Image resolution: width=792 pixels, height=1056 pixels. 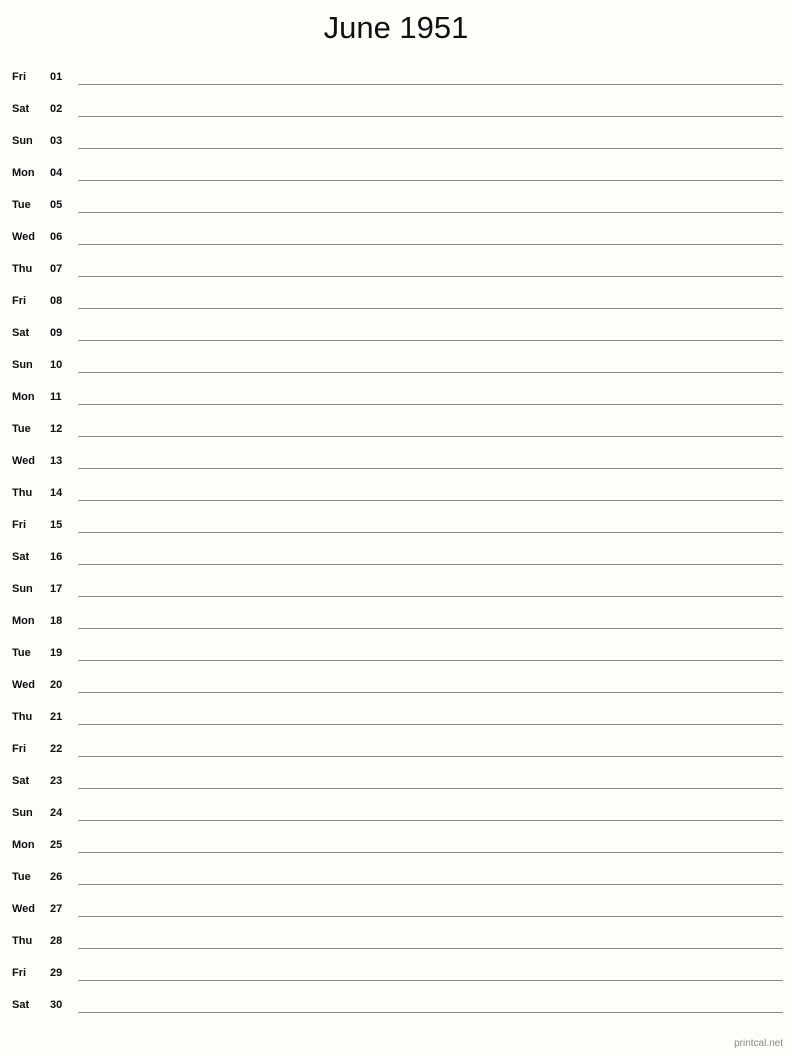 What do you see at coordinates (396, 878) in the screenshot?
I see `day-row: Tue 26` at bounding box center [396, 878].